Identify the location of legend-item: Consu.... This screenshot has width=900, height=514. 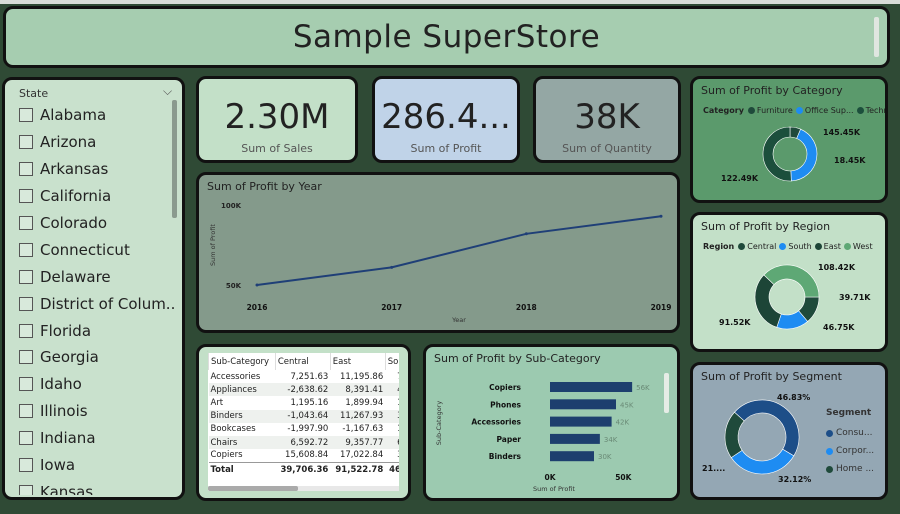
(850, 433).